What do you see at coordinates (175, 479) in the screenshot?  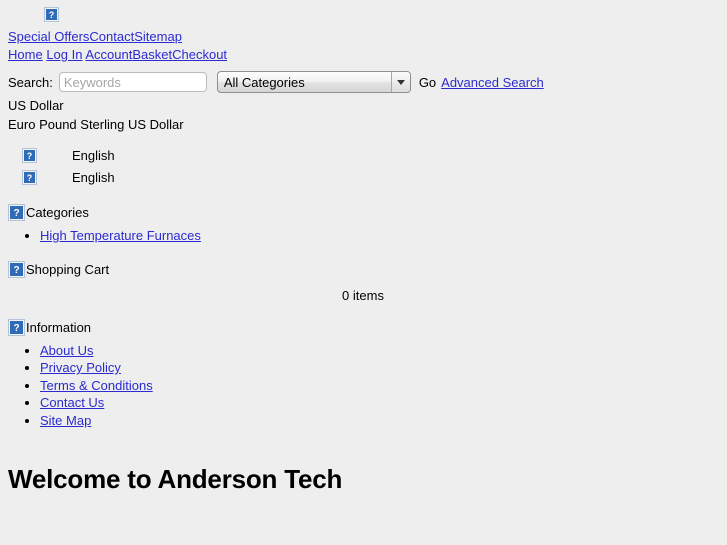 I see `page-title: Welcome to Anderson Tech` at bounding box center [175, 479].